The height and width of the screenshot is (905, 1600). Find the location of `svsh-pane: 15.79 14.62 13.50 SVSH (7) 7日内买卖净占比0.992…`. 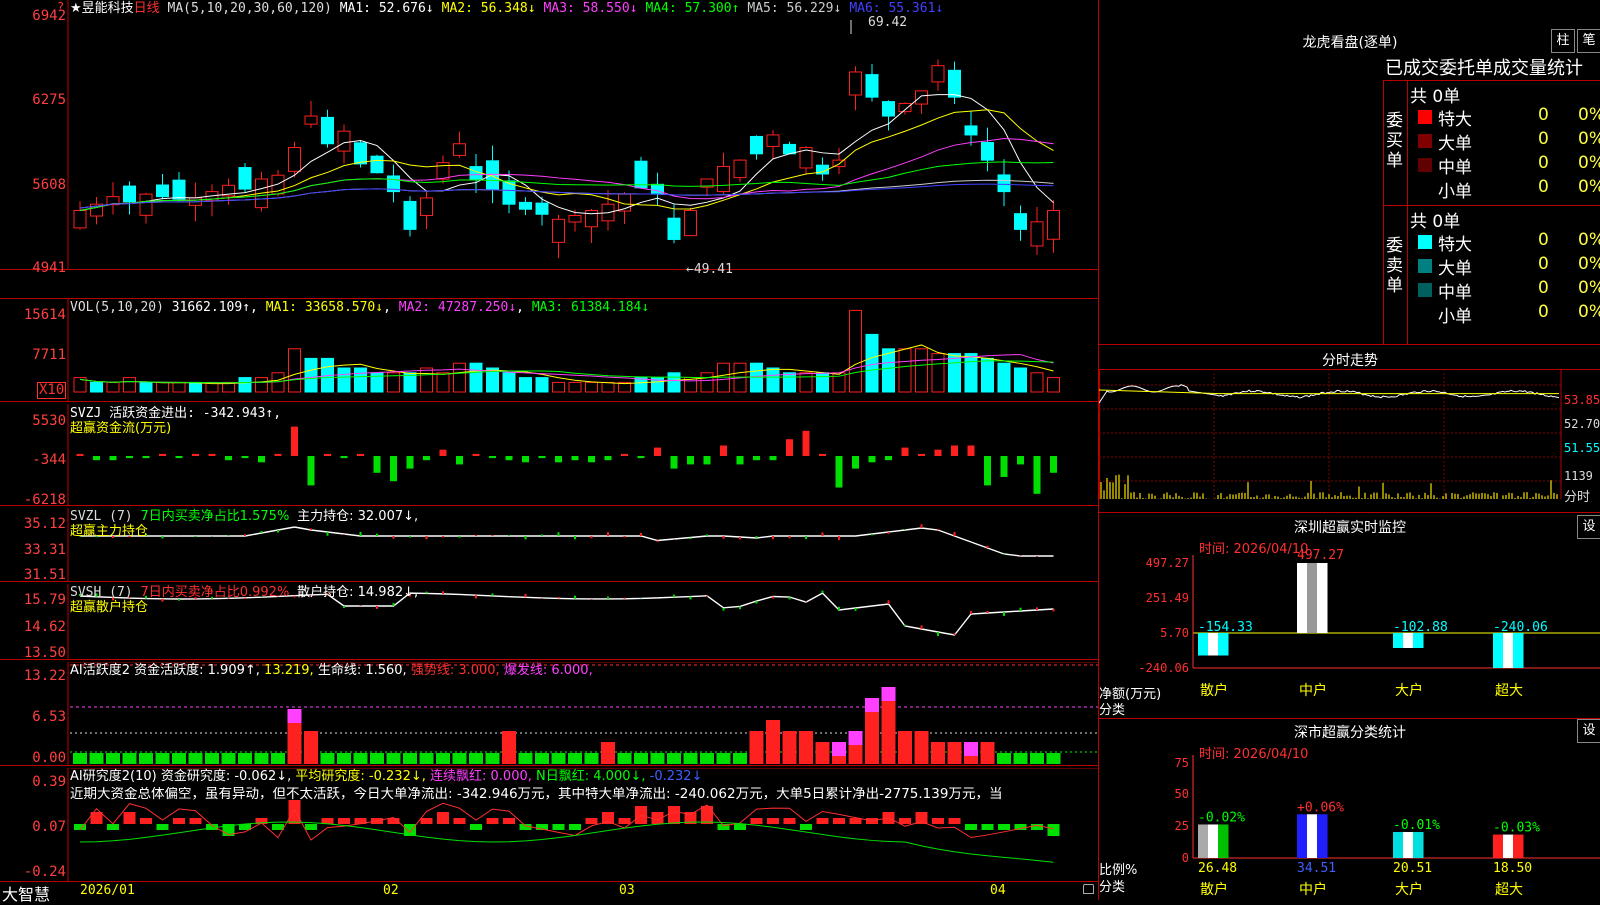

svsh-pane: 15.79 14.62 13.50 SVSH (7) 7日内买卖净占比0.992… is located at coordinates (549, 622).